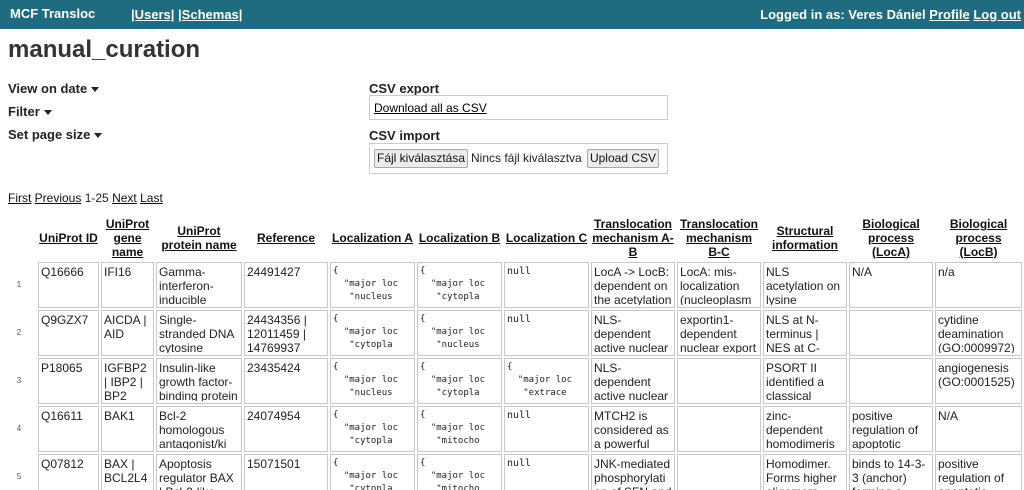 The height and width of the screenshot is (490, 1024). I want to click on header-gene-name: UniProt gene name, so click(127, 238).